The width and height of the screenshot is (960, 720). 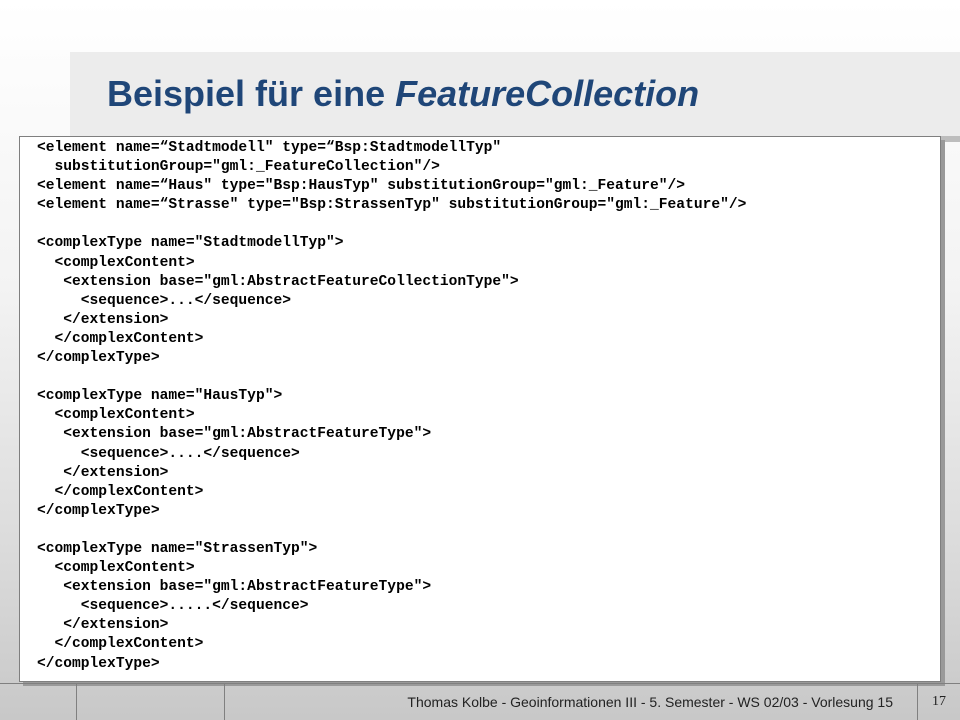 What do you see at coordinates (160, 396) in the screenshot?
I see `code-line: <complexType name="HausTyp">` at bounding box center [160, 396].